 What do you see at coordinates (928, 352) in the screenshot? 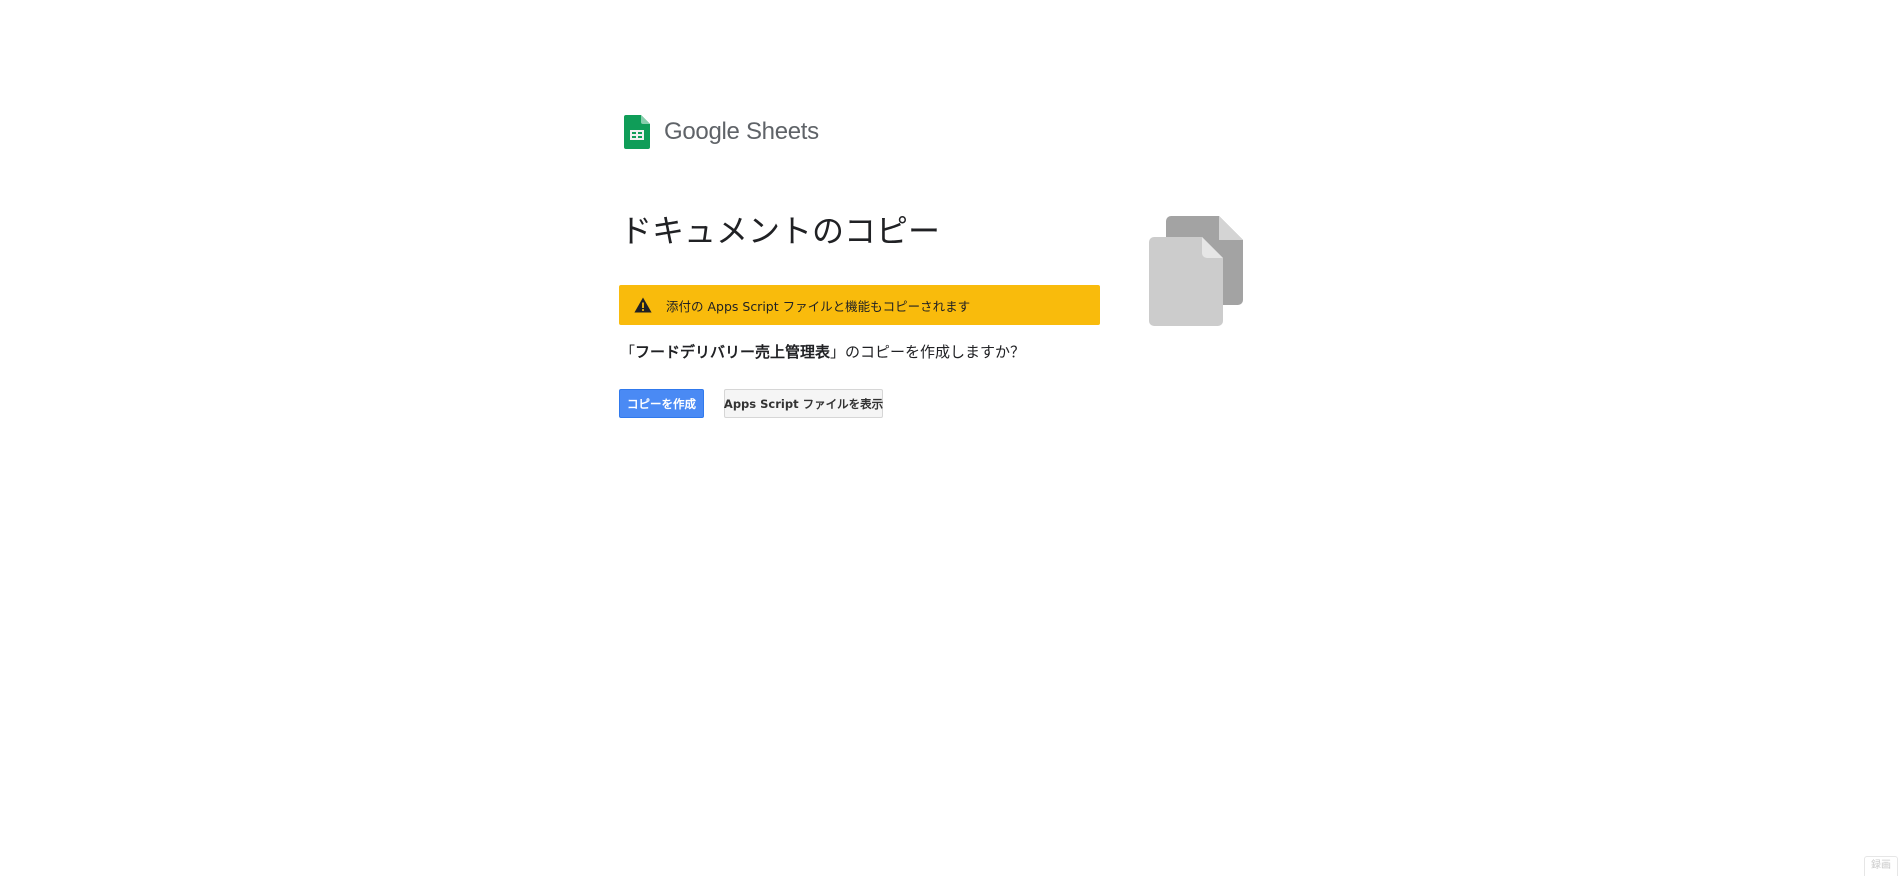
I see `question-rest: 」のコピーを作成しますか？` at bounding box center [928, 352].